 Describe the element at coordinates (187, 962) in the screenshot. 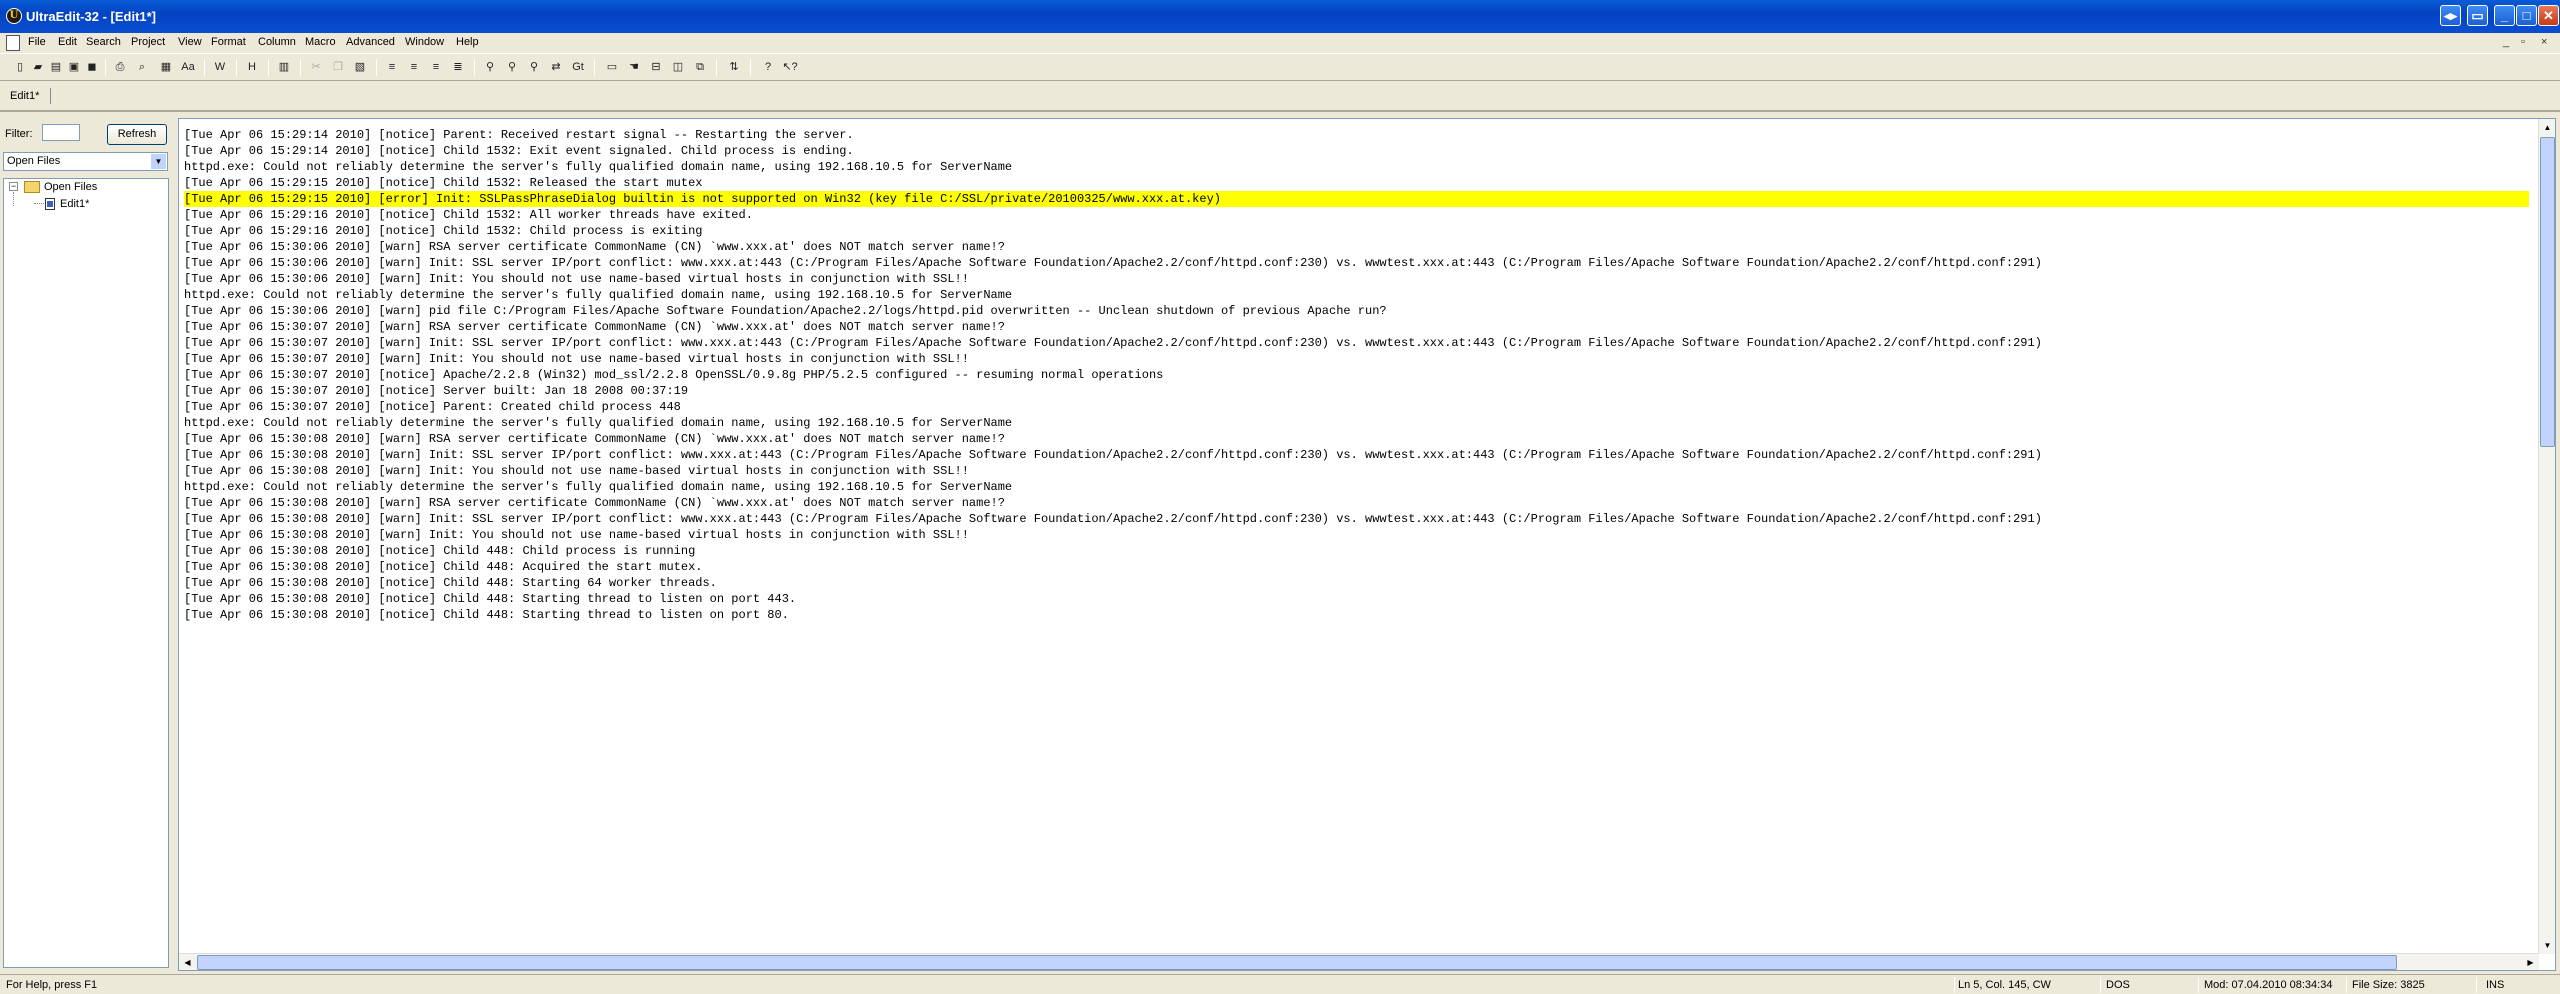

I see `scroll-left-icon: ◀` at that location.